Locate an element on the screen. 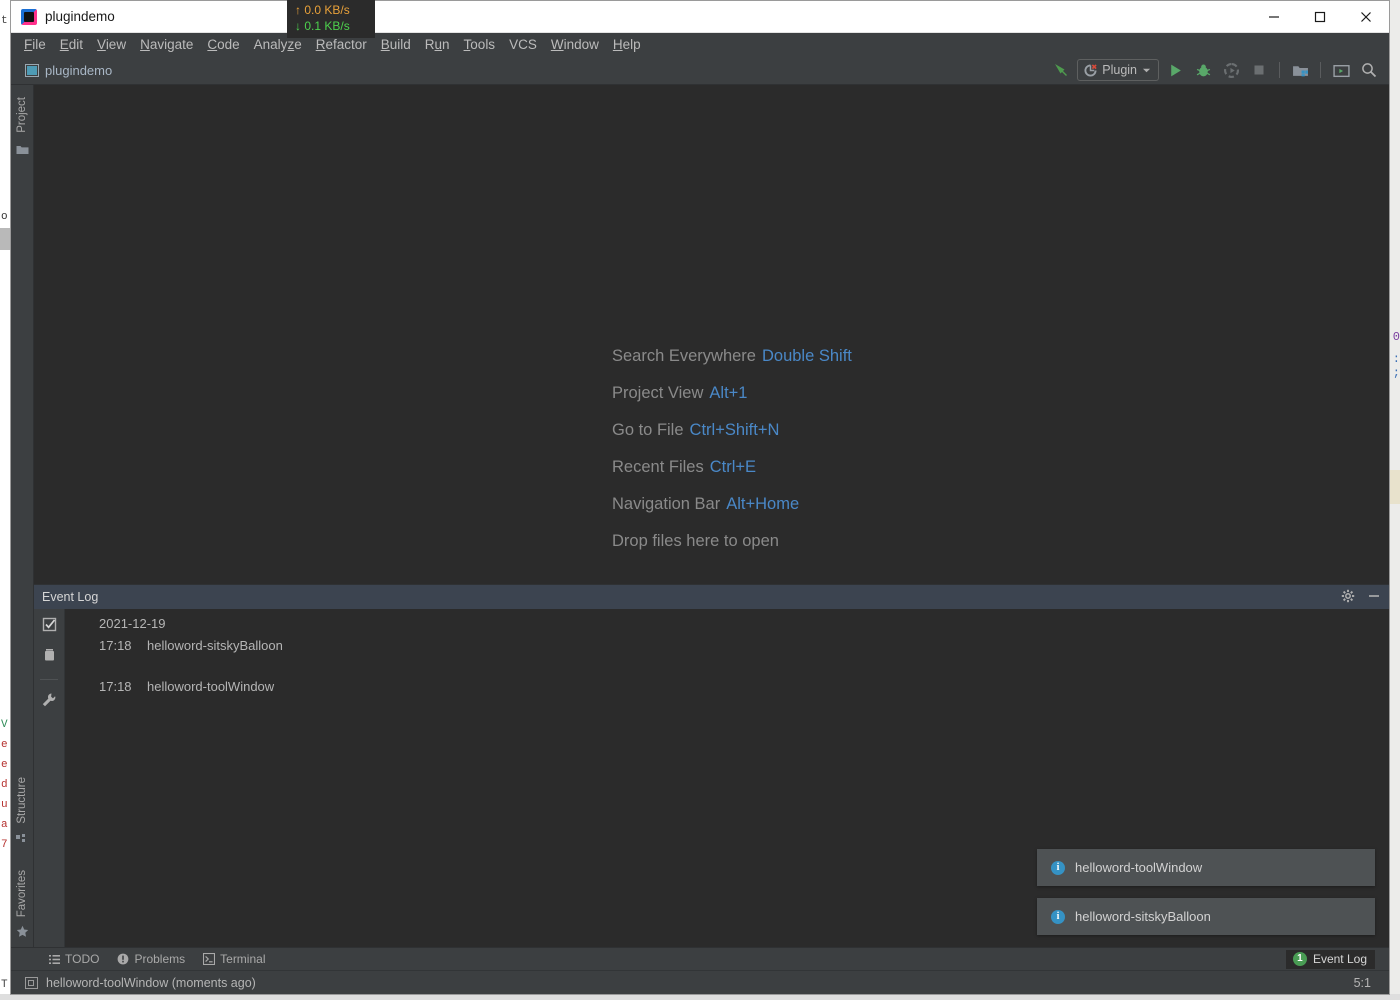 This screenshot has height=1000, width=1400. structure-icon is located at coordinates (22, 841).